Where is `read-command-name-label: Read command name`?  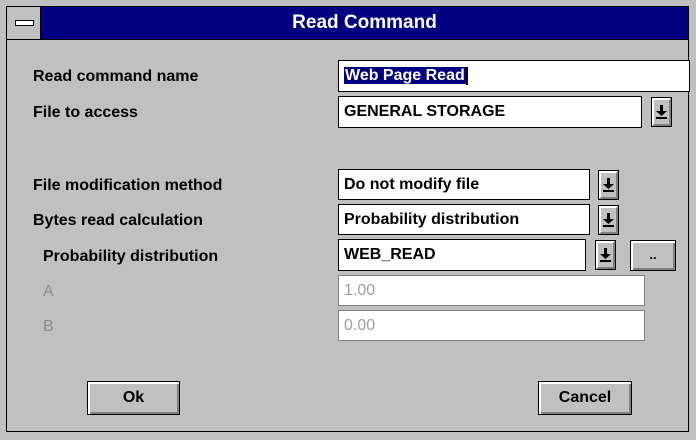
read-command-name-label: Read command name is located at coordinates (116, 76).